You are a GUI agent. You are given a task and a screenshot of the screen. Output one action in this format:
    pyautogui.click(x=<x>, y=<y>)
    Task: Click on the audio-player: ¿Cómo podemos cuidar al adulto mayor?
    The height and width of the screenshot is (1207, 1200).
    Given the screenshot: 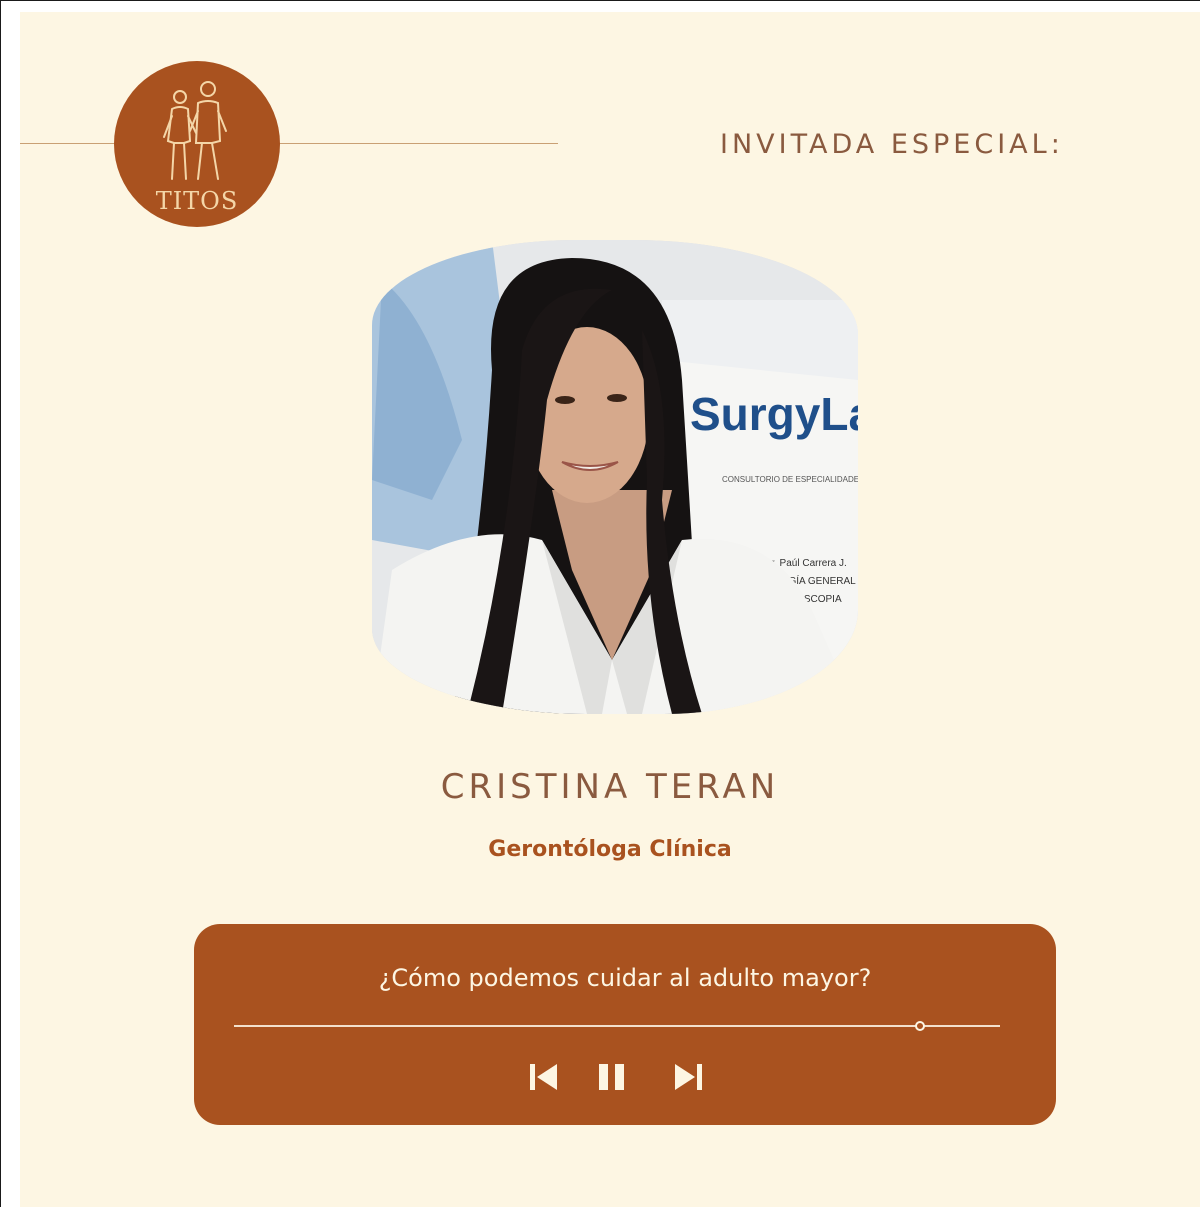 What is the action you would take?
    pyautogui.click(x=625, y=1024)
    